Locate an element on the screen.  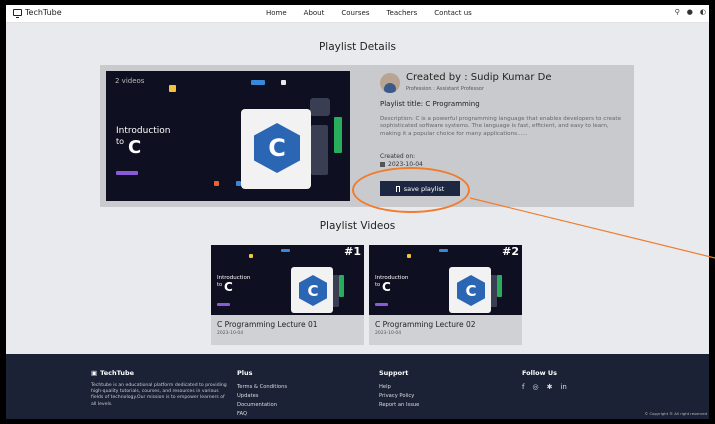
created-date-value: 2023-10-04 is located at coordinates (405, 164).